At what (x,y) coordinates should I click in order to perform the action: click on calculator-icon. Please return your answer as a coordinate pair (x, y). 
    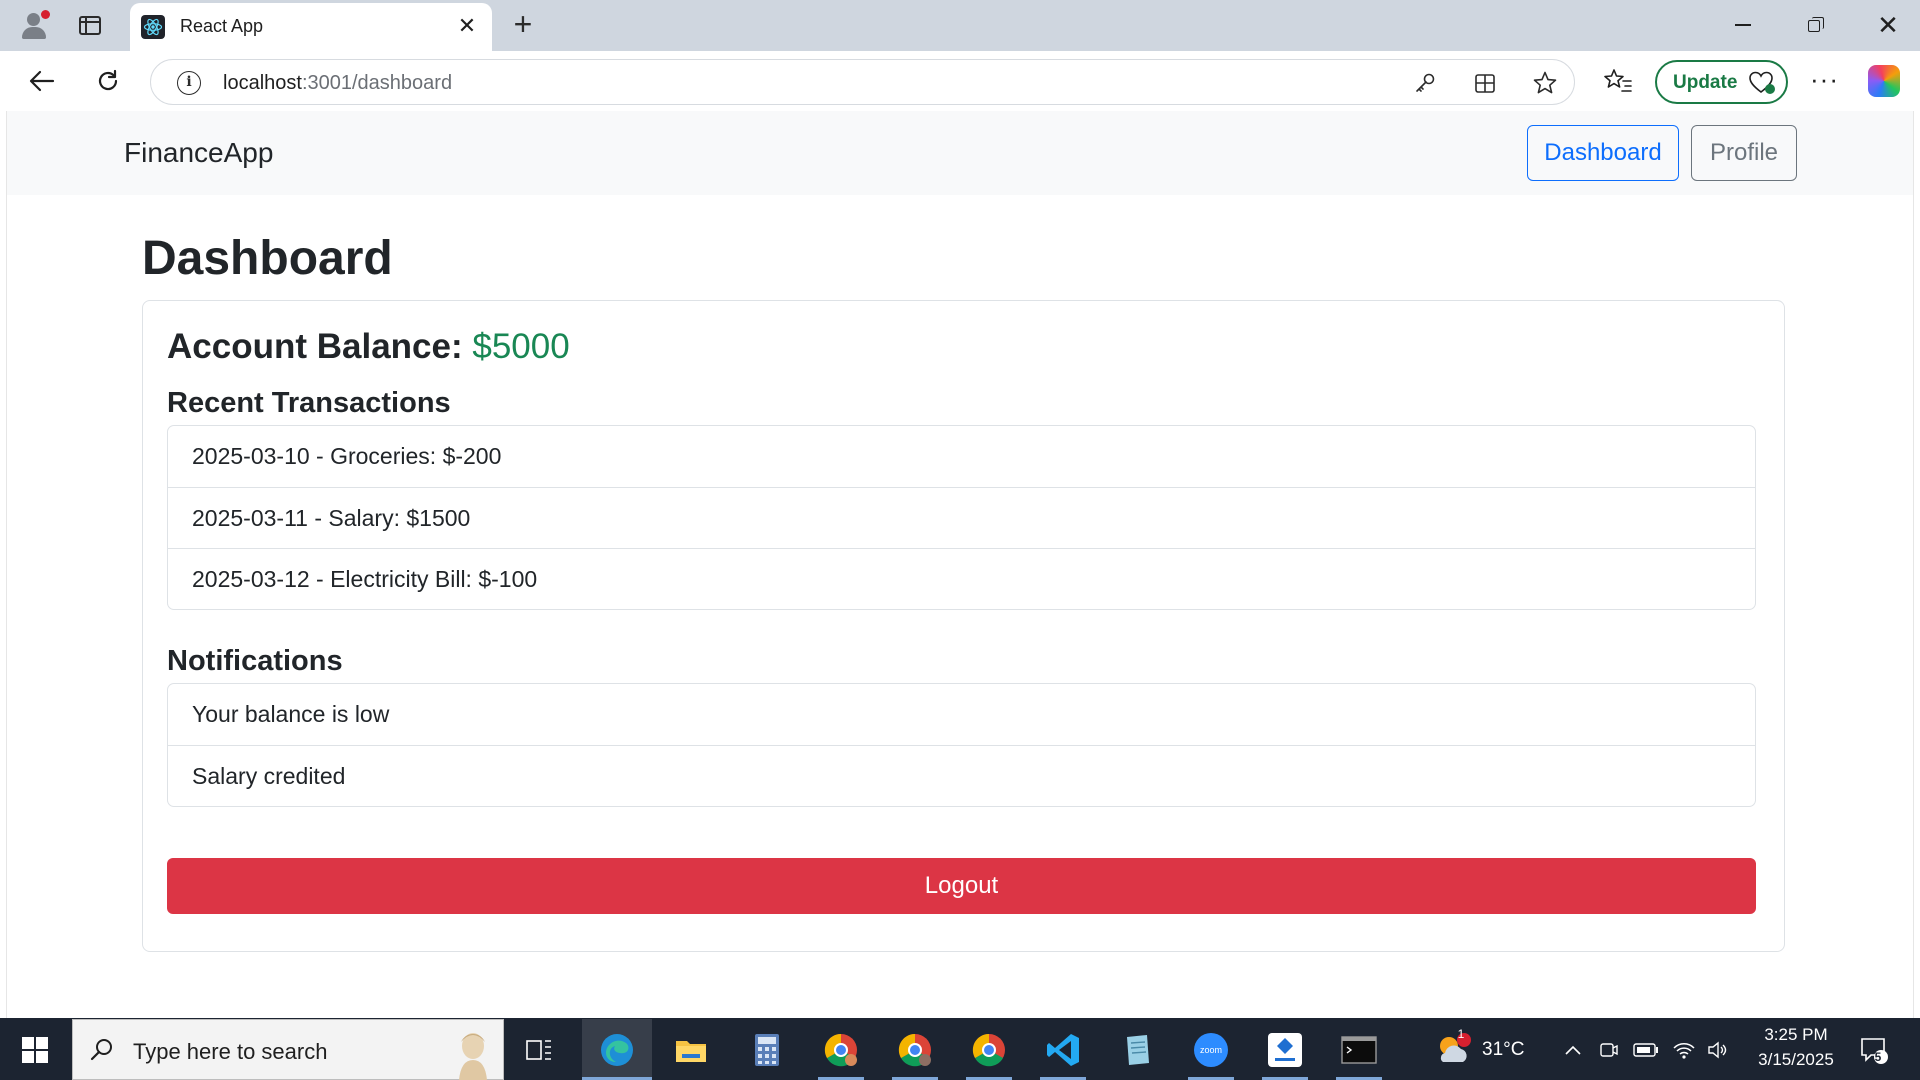
    Looking at the image, I should click on (767, 1050).